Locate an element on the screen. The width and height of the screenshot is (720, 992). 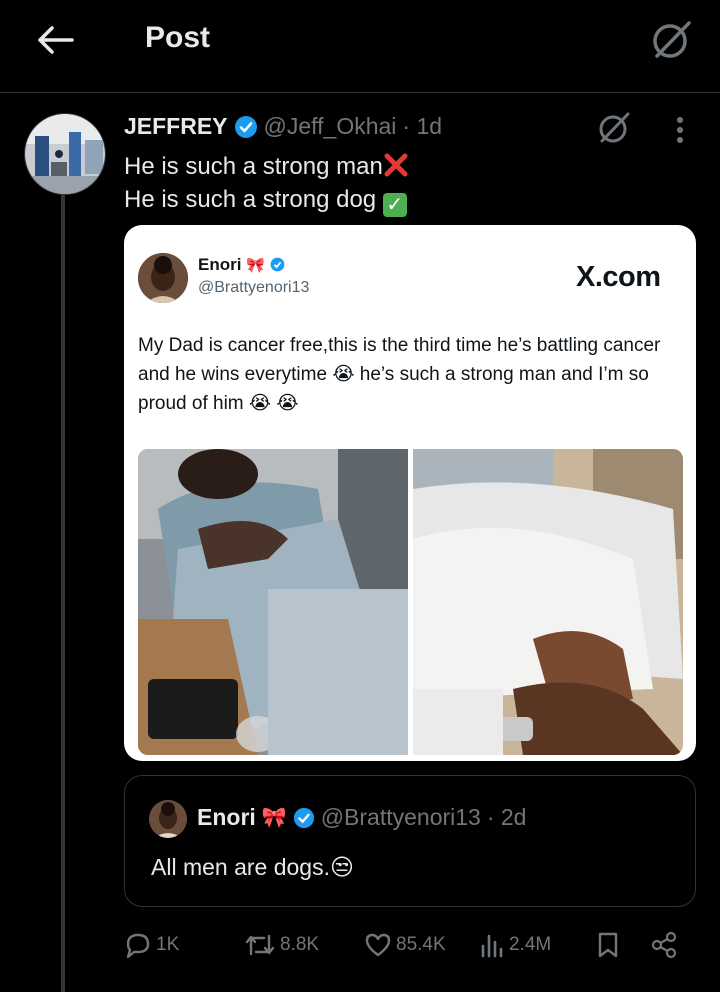
reply-count: 1K is located at coordinates (168, 944).